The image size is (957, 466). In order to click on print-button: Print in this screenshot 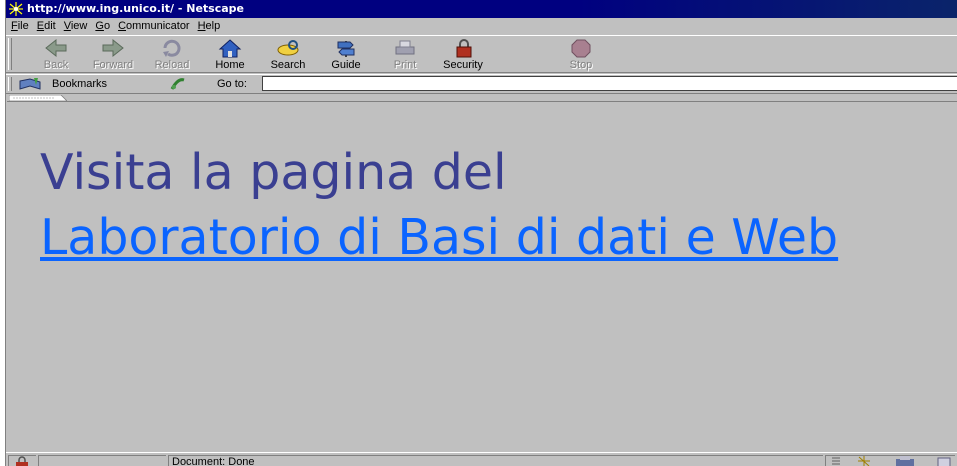, I will do `click(405, 54)`.